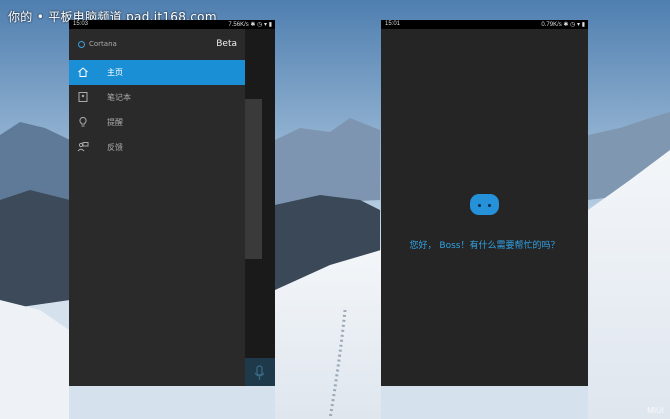 Image resolution: width=670 pixels, height=419 pixels. What do you see at coordinates (81, 44) in the screenshot?
I see `cortana-logo-icon` at bounding box center [81, 44].